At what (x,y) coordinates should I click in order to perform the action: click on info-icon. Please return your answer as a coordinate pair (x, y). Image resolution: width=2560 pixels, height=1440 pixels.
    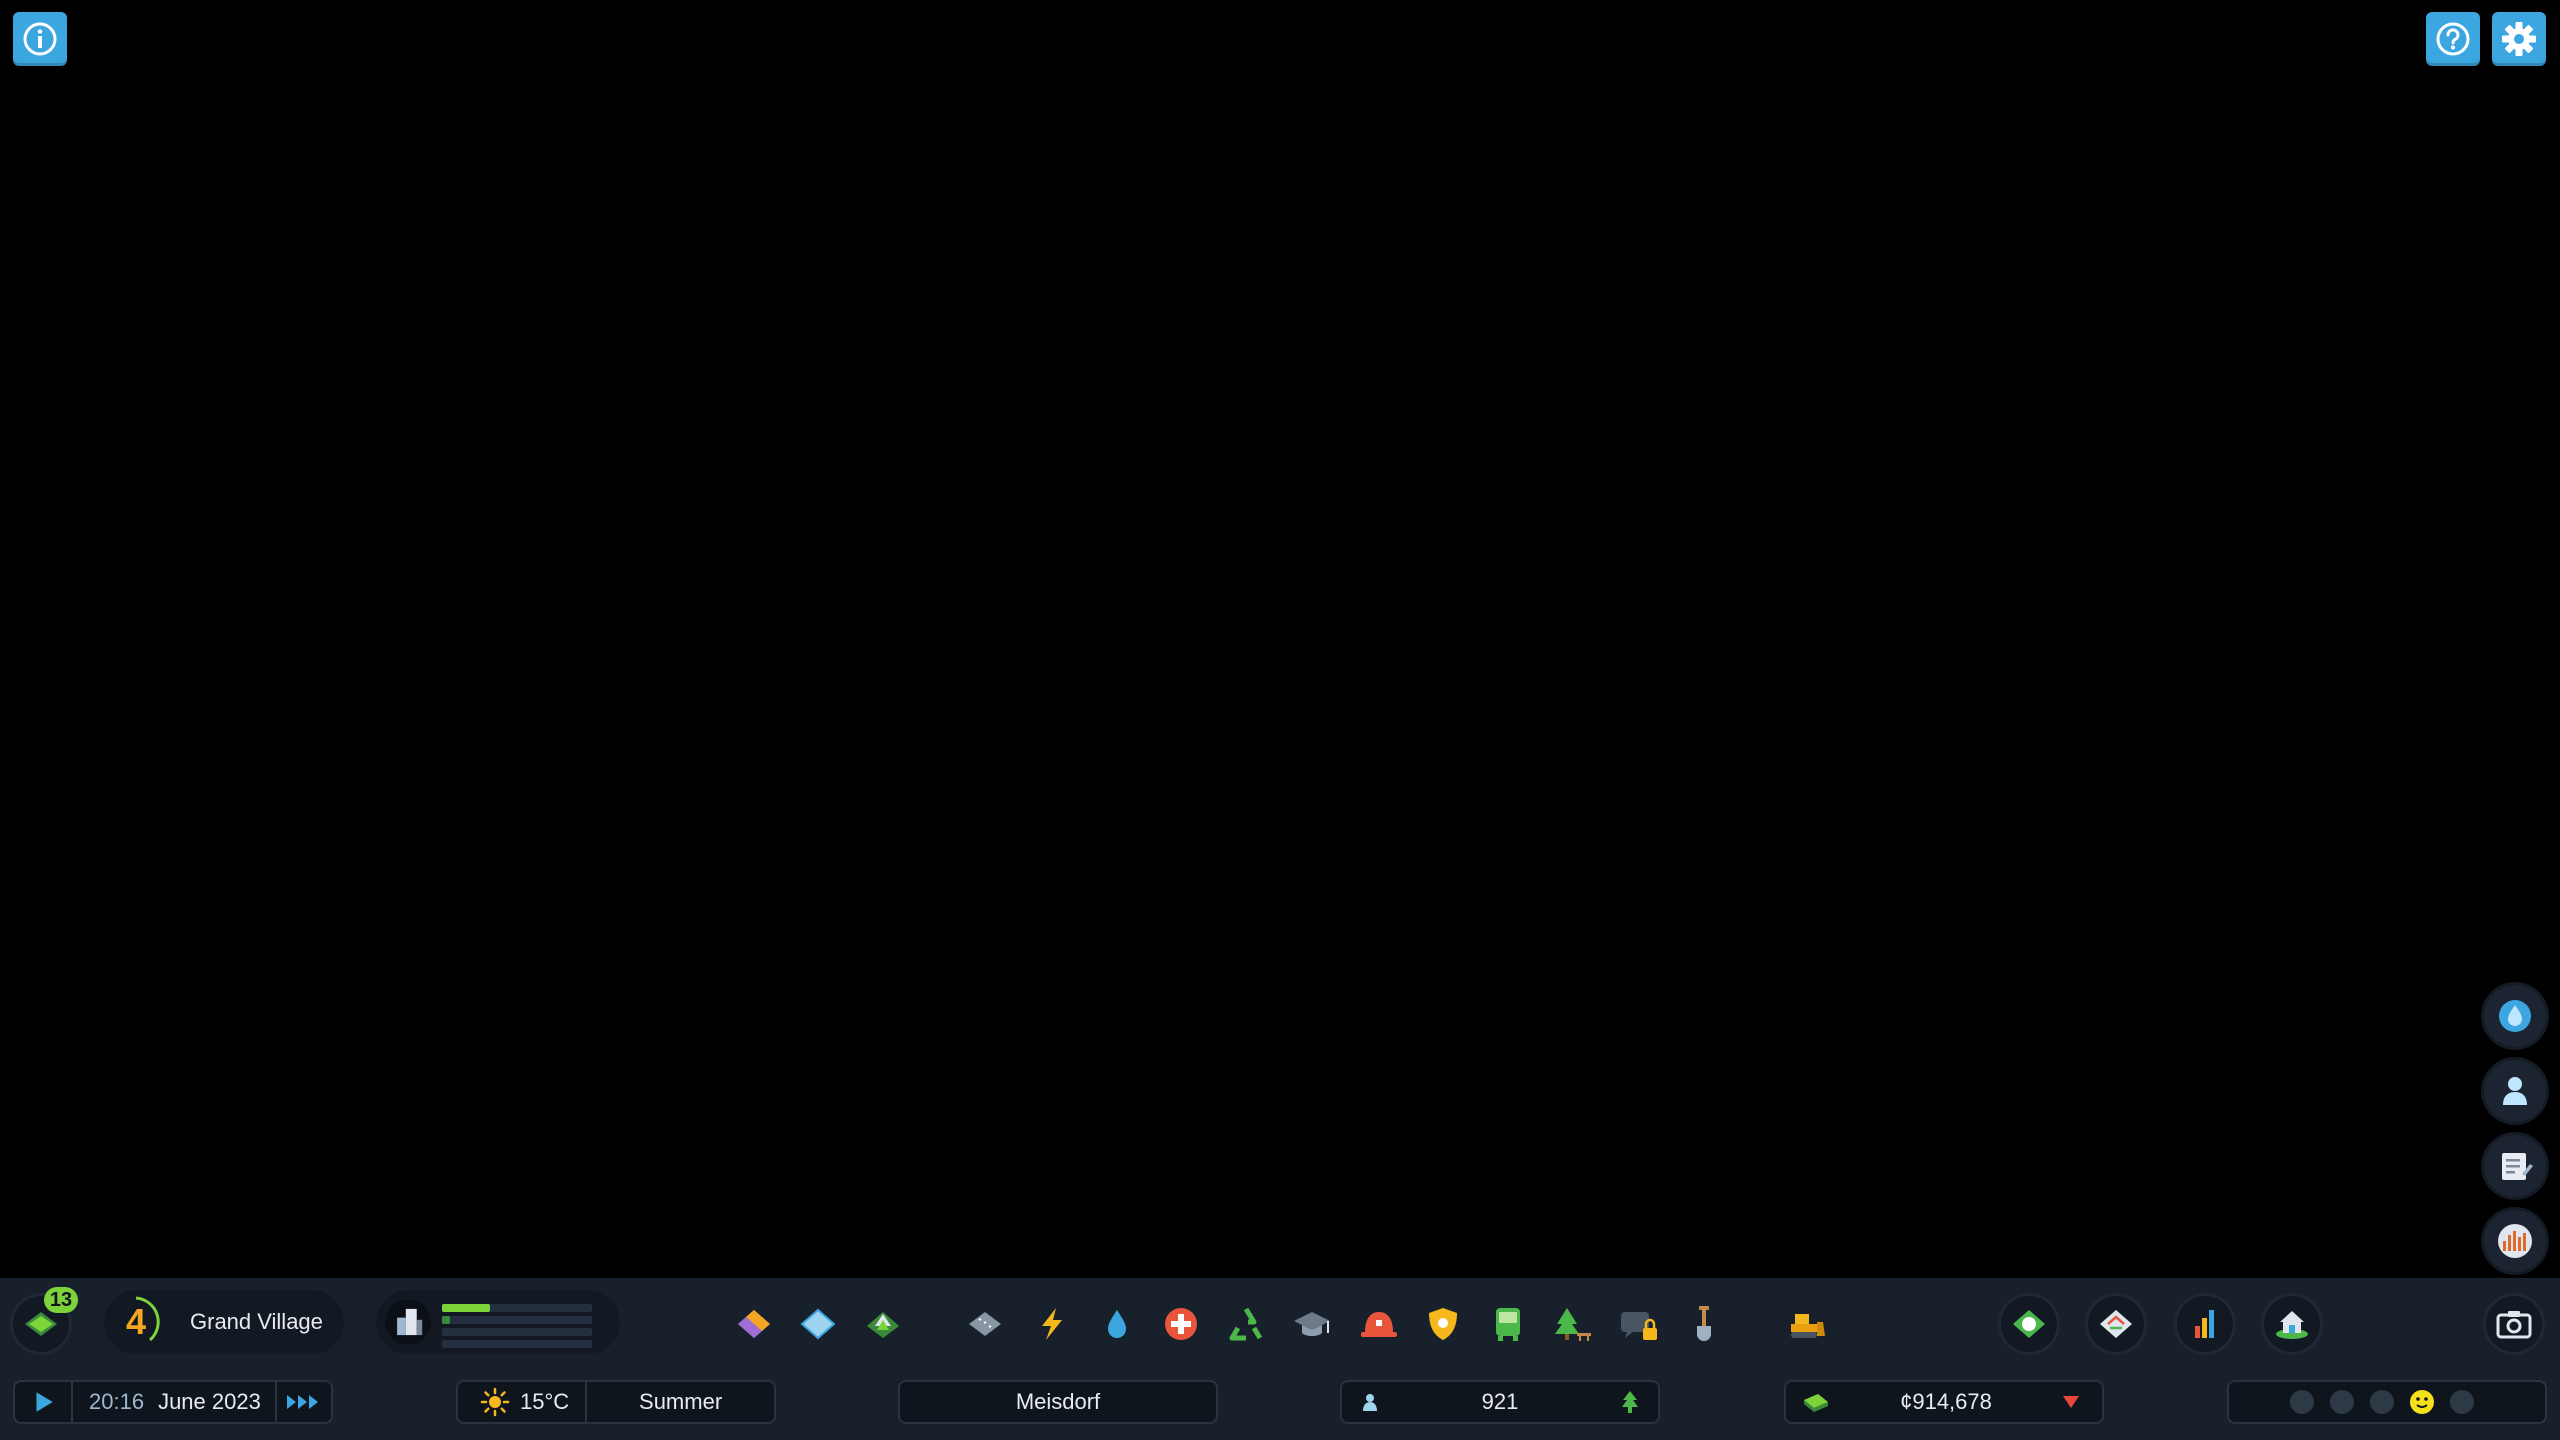
    Looking at the image, I should click on (40, 39).